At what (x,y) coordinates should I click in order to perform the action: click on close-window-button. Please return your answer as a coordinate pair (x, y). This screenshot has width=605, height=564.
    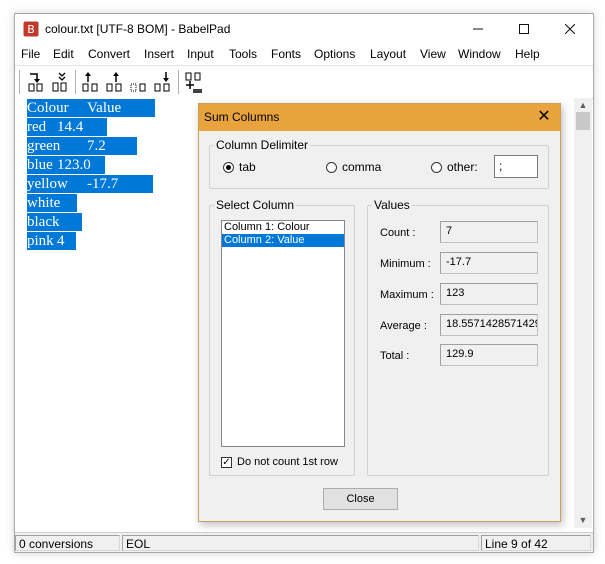
    Looking at the image, I should click on (570, 29).